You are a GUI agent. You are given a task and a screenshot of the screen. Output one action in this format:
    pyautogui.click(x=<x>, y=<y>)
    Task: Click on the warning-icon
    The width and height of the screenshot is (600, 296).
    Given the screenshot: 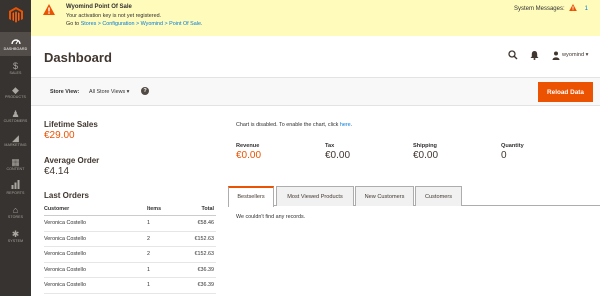 What is the action you would take?
    pyautogui.click(x=49, y=10)
    